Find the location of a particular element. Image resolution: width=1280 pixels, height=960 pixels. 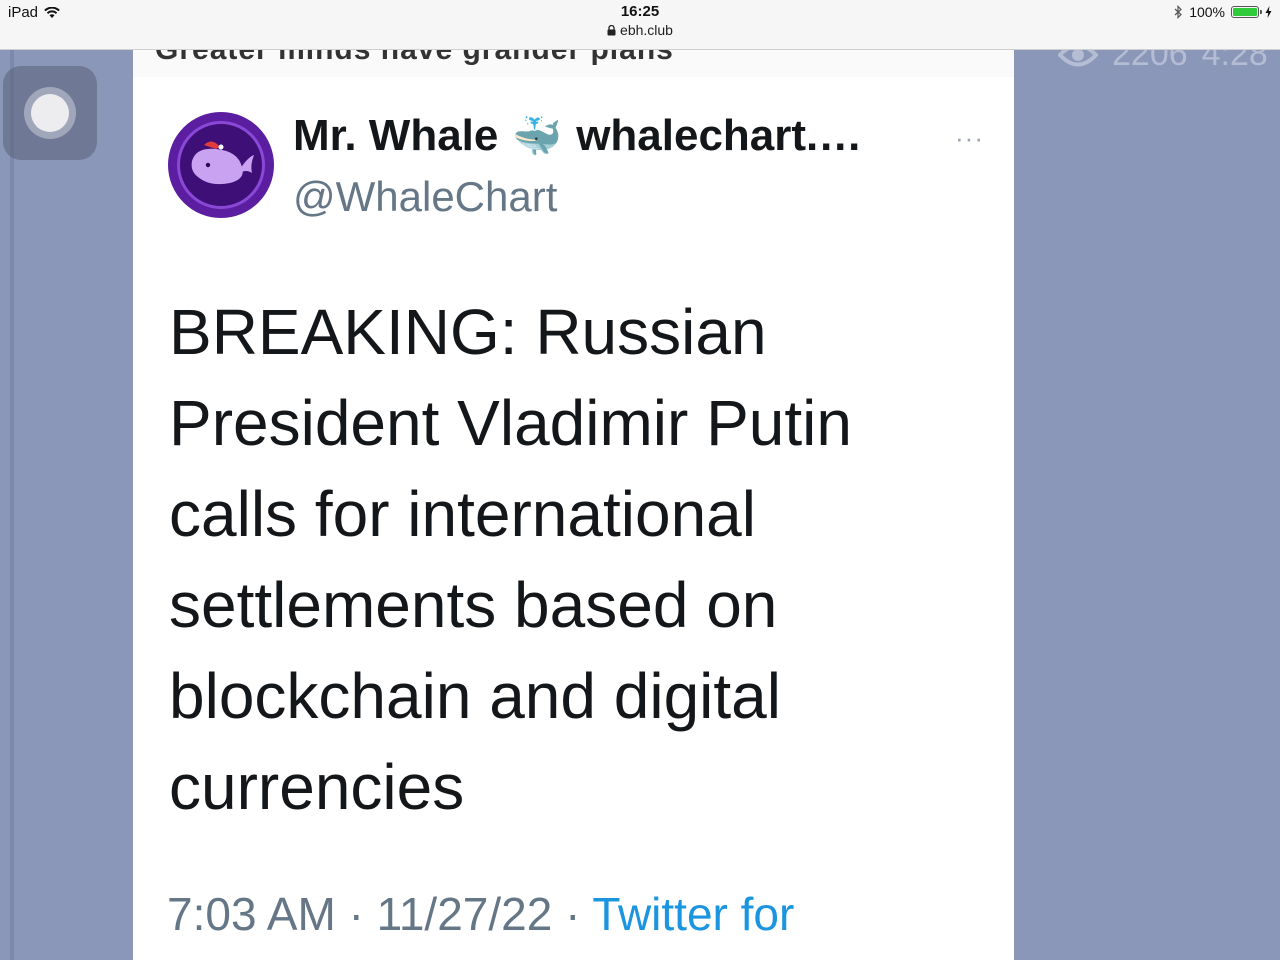

address-bar: ebh.club is located at coordinates (640, 30).